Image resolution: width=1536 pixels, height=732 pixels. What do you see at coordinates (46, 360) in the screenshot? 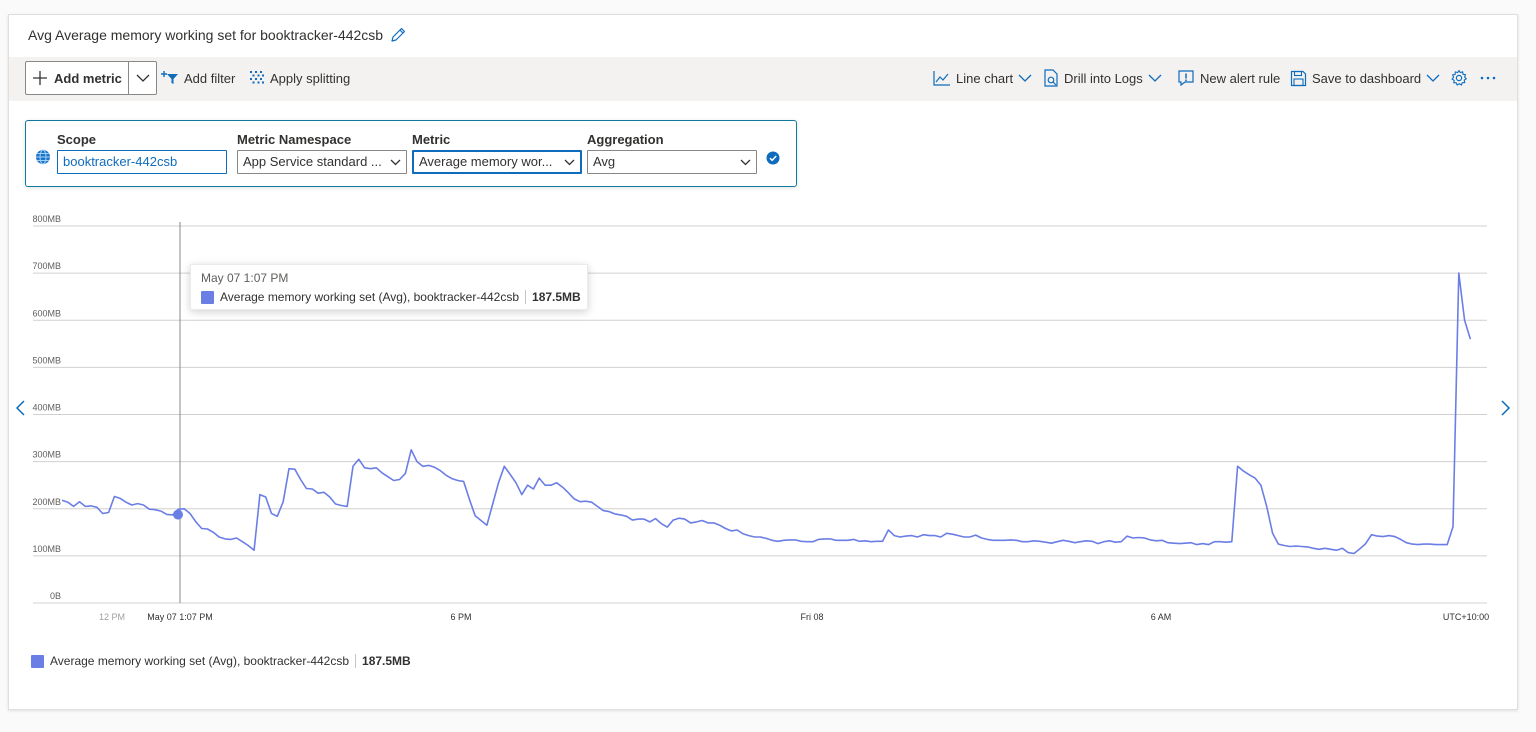
I see `y-tick-label: 500MB` at bounding box center [46, 360].